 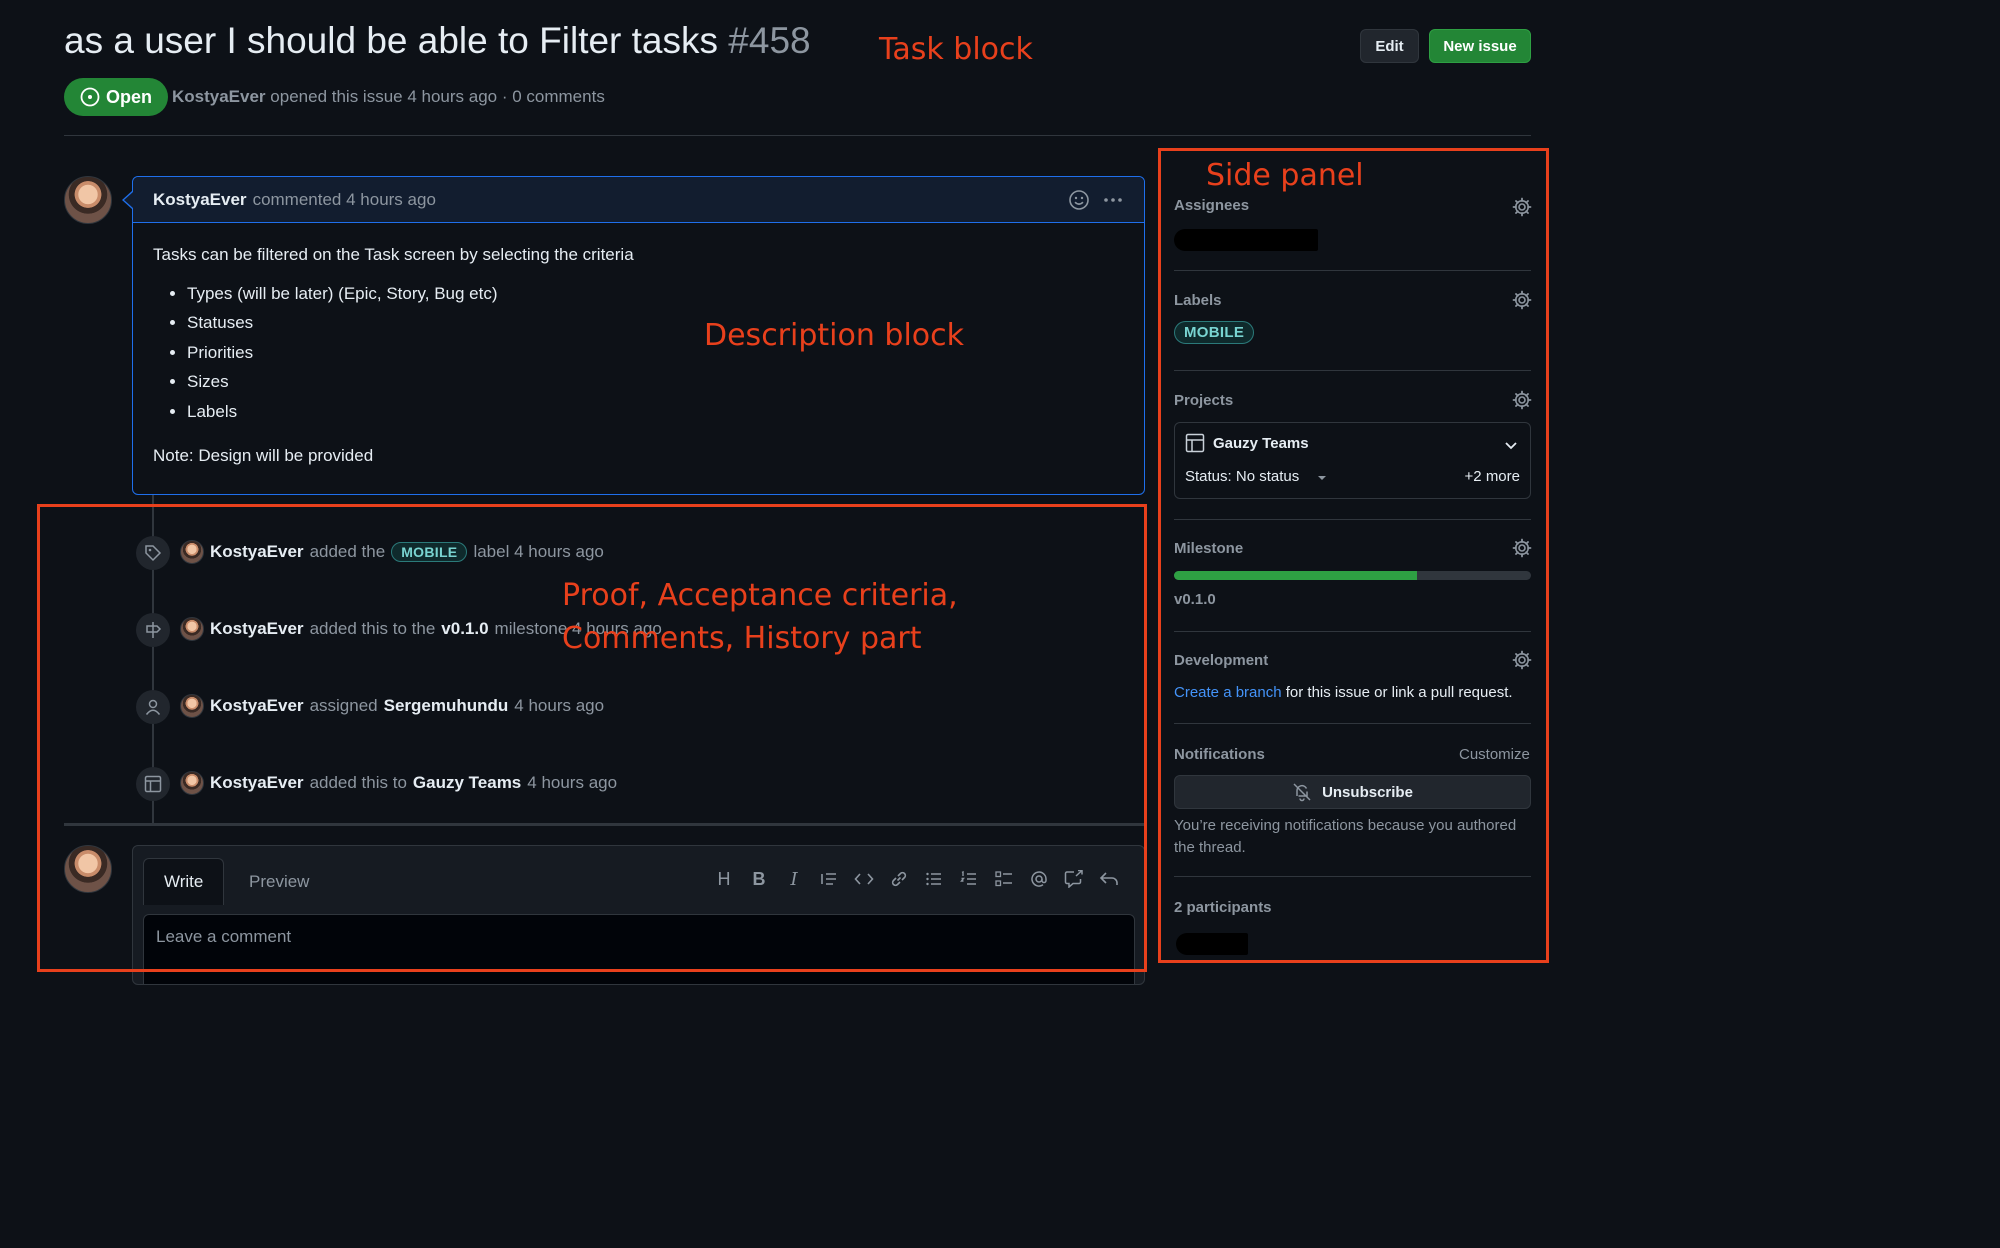 What do you see at coordinates (956, 49) in the screenshot?
I see `annotation-task-block: Task block` at bounding box center [956, 49].